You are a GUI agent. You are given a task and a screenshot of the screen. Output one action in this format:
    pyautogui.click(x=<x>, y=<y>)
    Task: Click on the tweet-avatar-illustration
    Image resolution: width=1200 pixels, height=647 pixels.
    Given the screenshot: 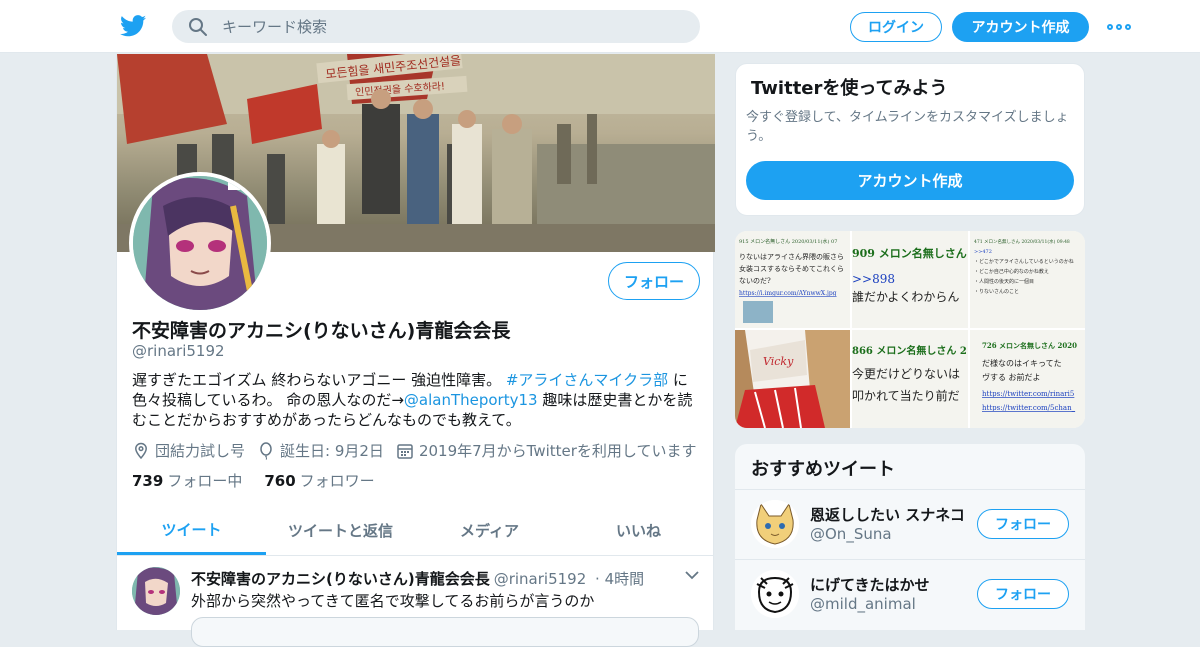 What is the action you would take?
    pyautogui.click(x=156, y=591)
    